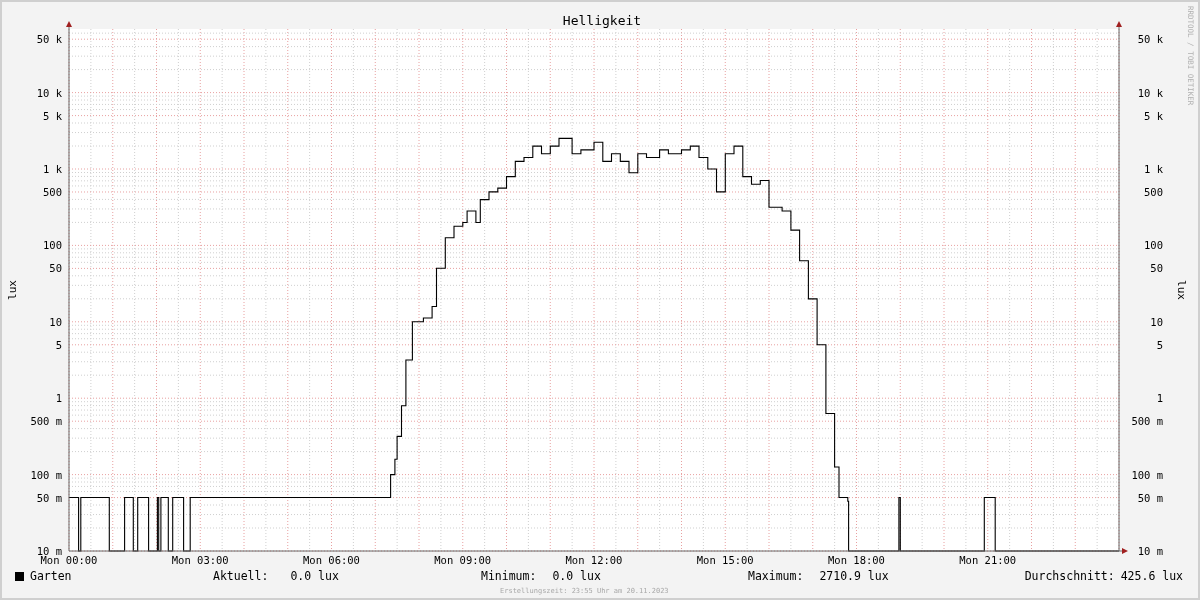 The width and height of the screenshot is (1200, 600). Describe the element at coordinates (988, 560) in the screenshot. I see `axis-label: Mon 21:00` at that location.